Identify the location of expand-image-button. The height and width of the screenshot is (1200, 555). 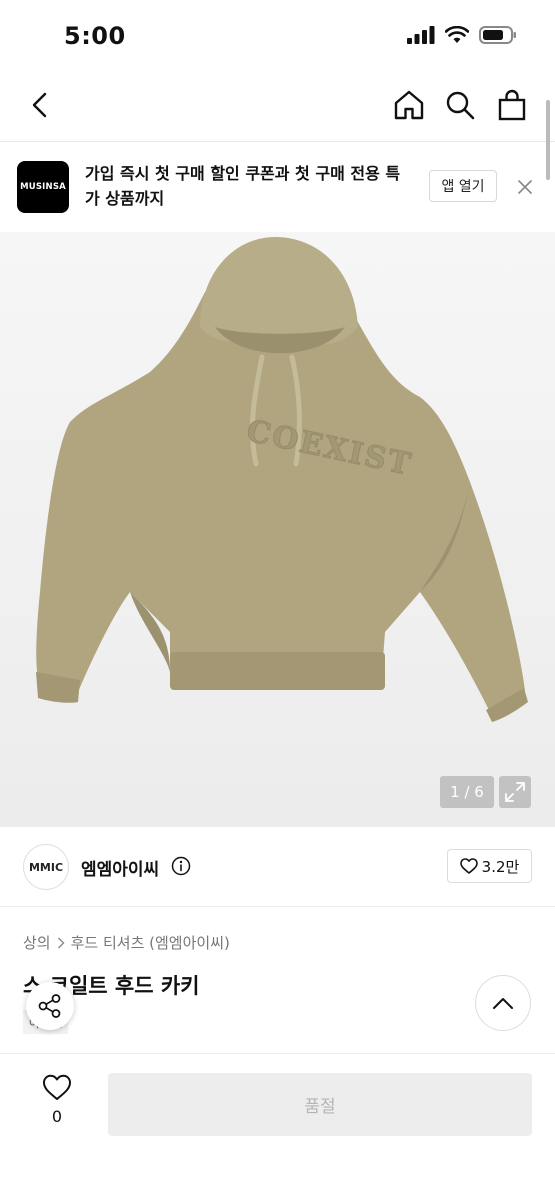
(515, 792).